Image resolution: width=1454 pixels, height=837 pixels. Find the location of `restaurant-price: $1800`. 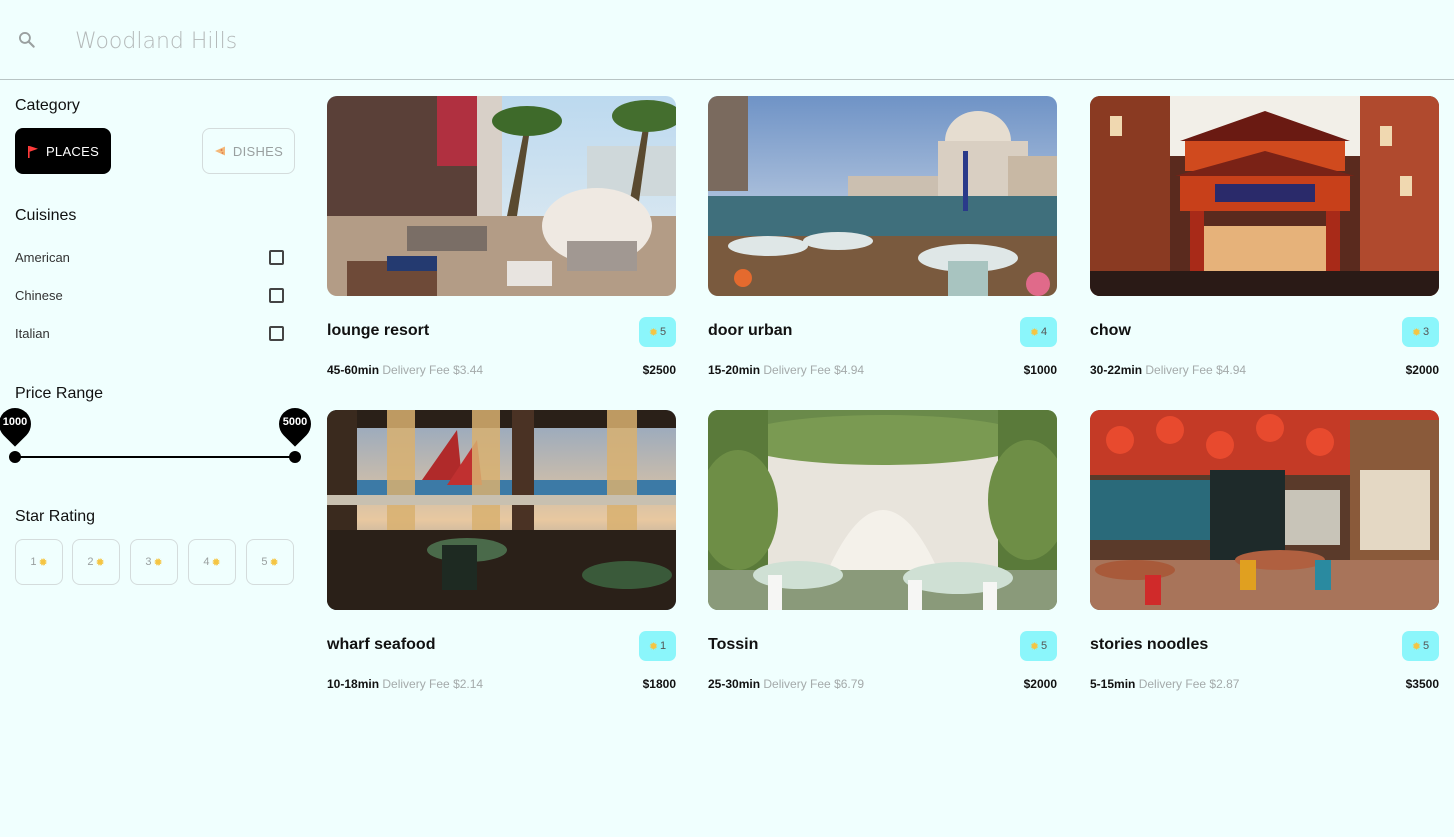

restaurant-price: $1800 is located at coordinates (659, 684).